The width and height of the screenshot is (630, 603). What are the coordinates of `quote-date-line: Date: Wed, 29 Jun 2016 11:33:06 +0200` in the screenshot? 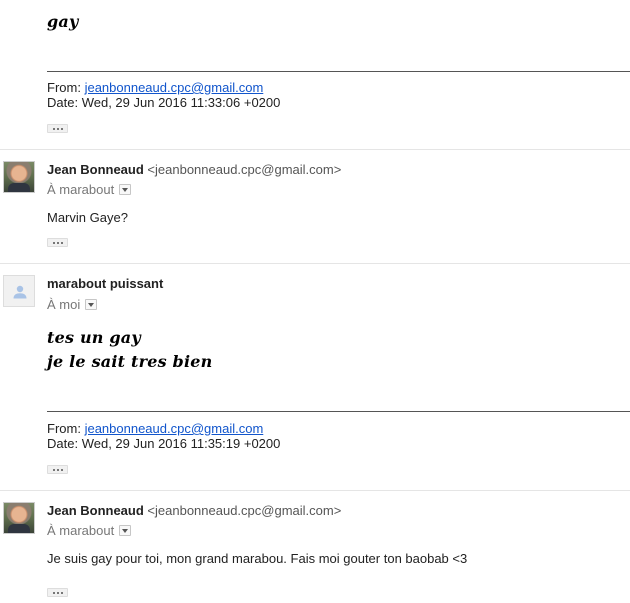 It's located at (163, 103).